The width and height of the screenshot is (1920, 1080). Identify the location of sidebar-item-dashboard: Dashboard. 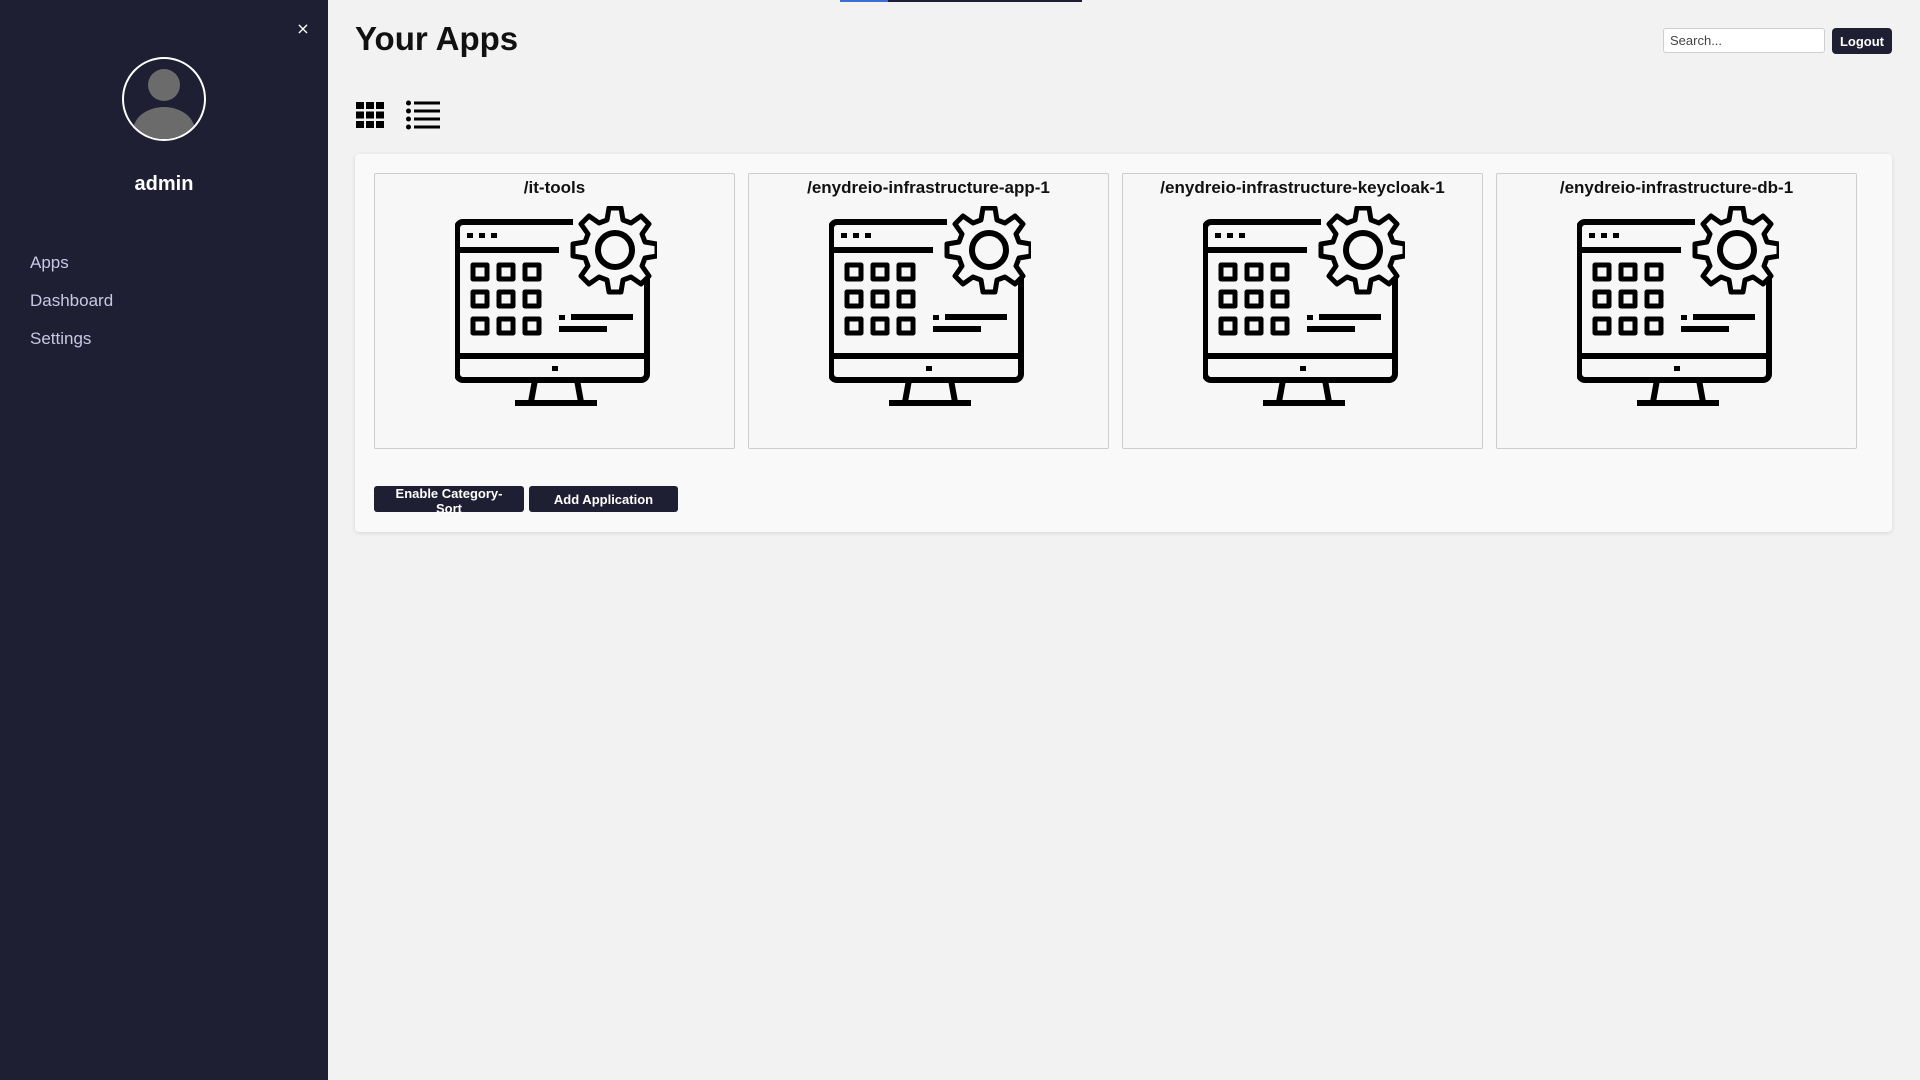
(71, 307).